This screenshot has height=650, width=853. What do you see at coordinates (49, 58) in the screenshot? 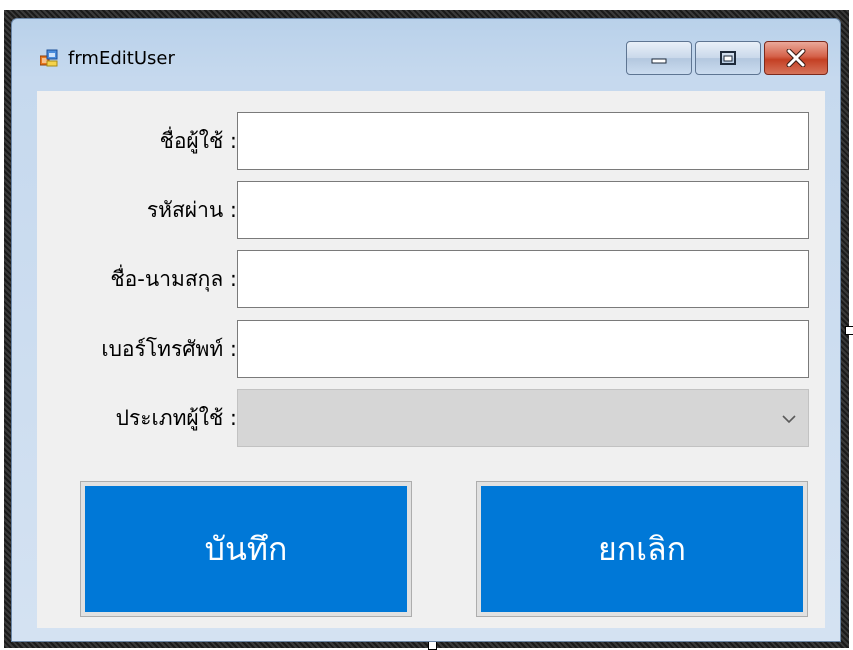
I see `form-app-icon` at bounding box center [49, 58].